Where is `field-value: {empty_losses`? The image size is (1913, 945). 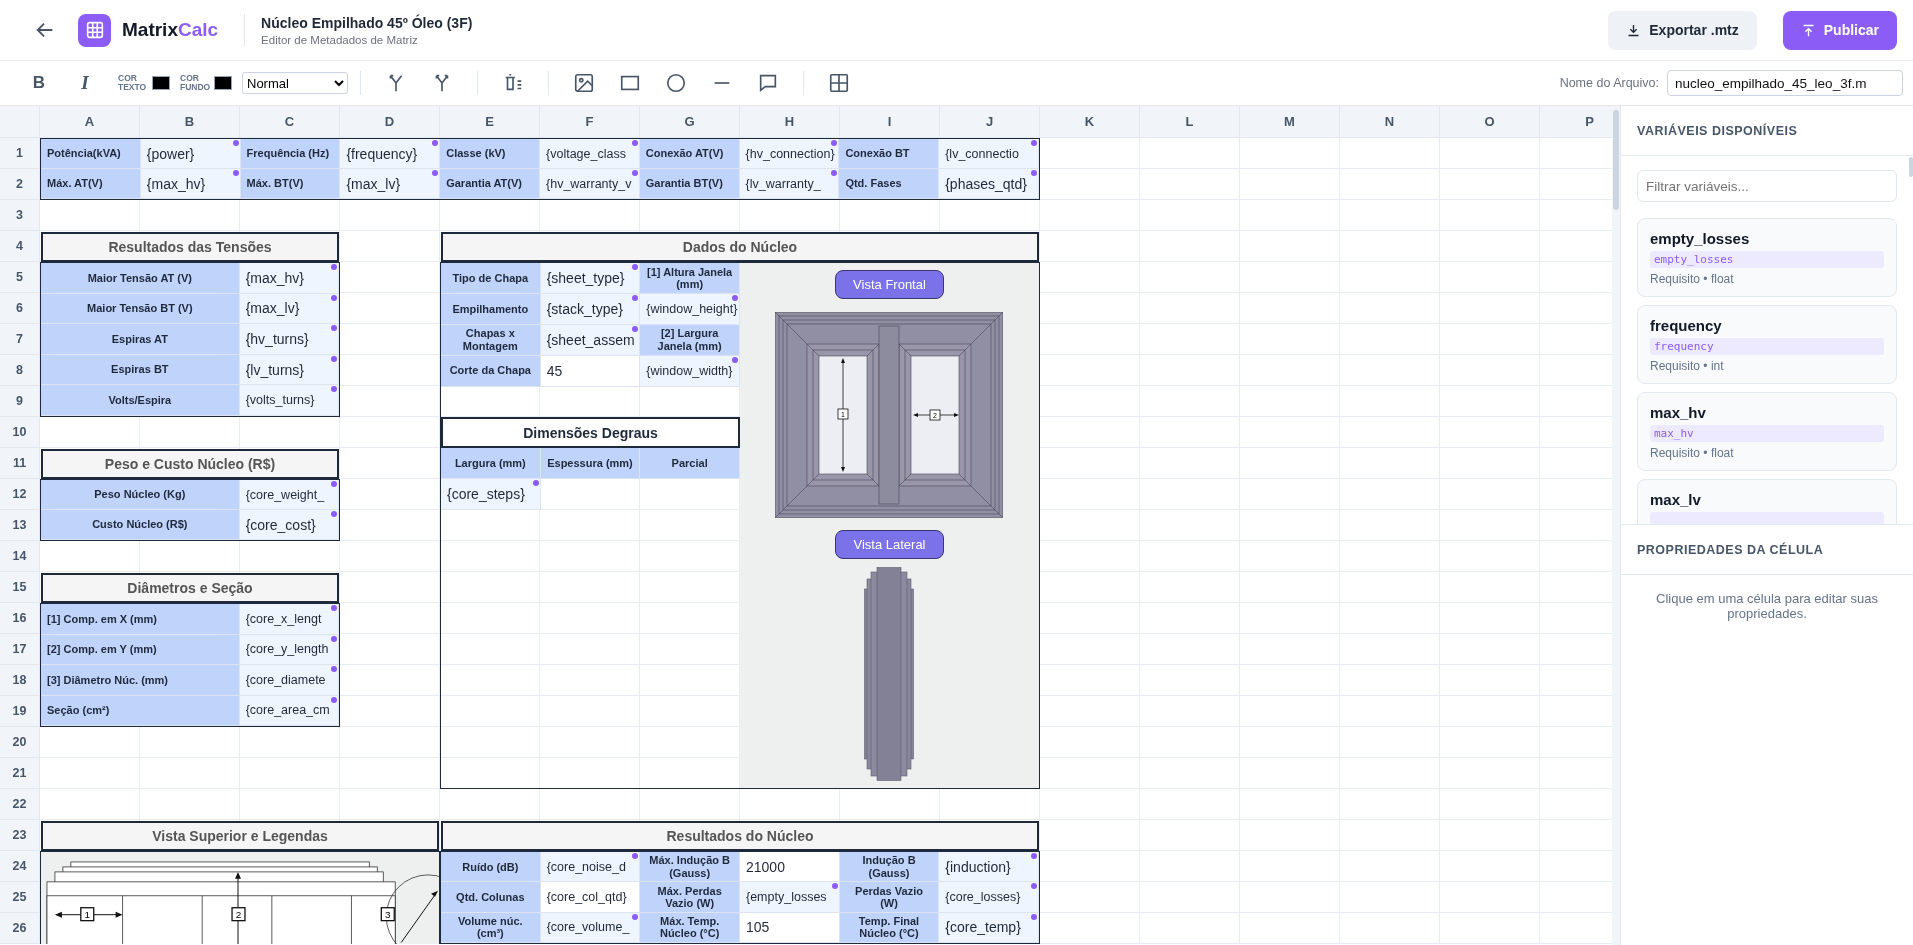 field-value: {empty_losses is located at coordinates (790, 897).